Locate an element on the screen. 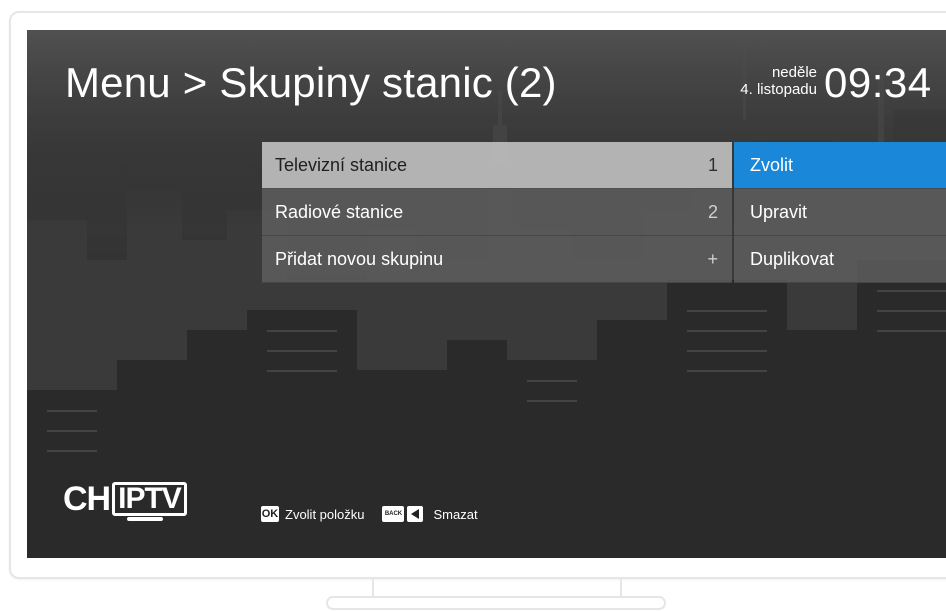 The image size is (946, 611). ok-key-icon: OK is located at coordinates (270, 514).